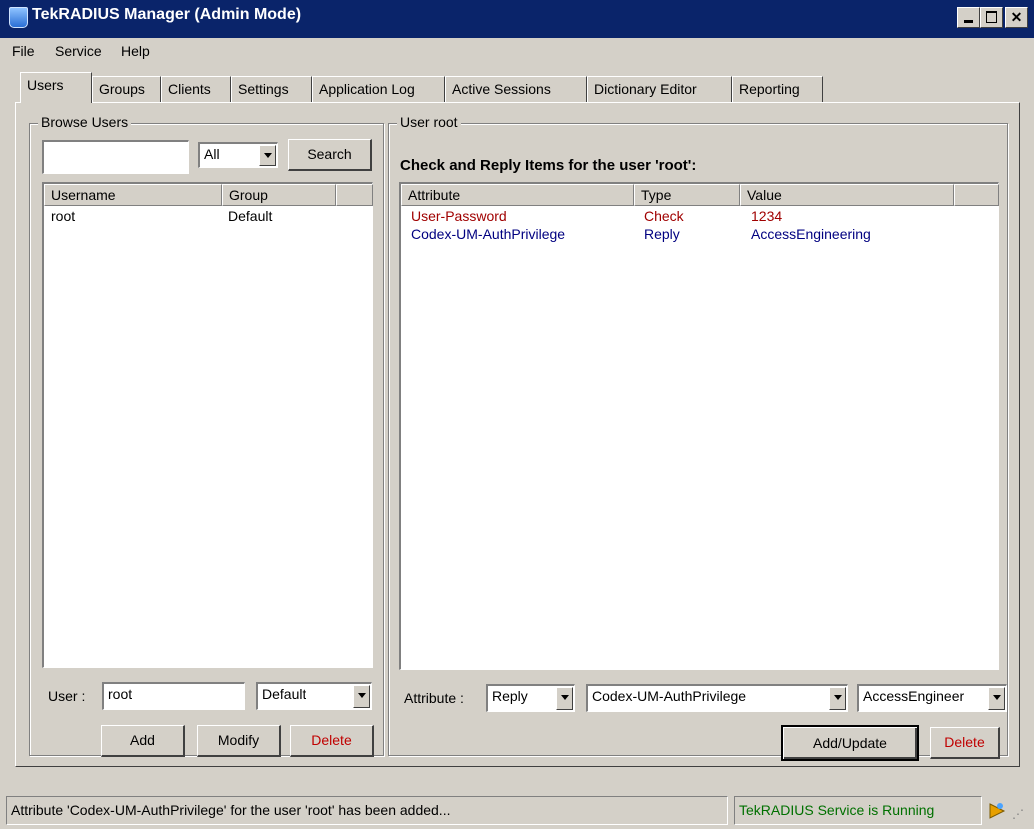  What do you see at coordinates (687, 195) in the screenshot?
I see `column-header-type: Type` at bounding box center [687, 195].